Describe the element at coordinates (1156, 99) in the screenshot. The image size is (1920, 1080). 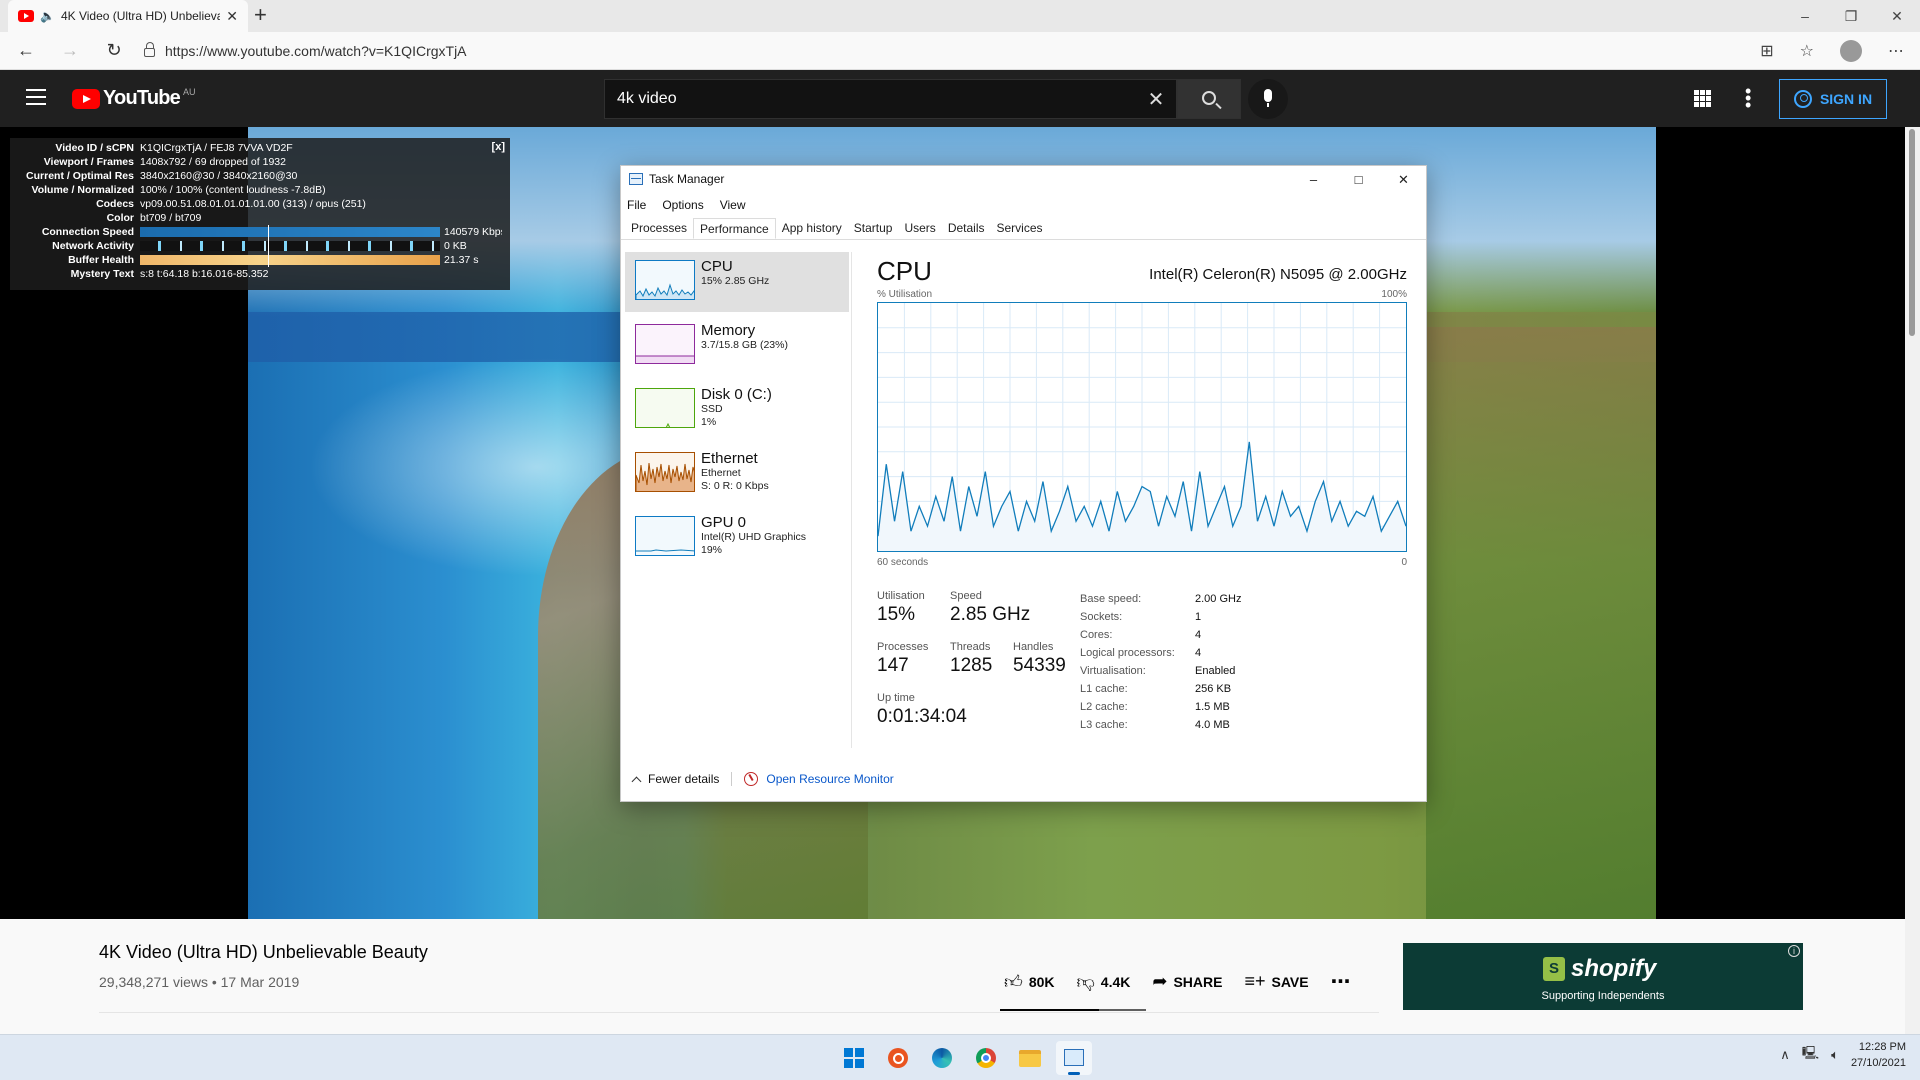
I see `clear-search-icon: ✕` at that location.